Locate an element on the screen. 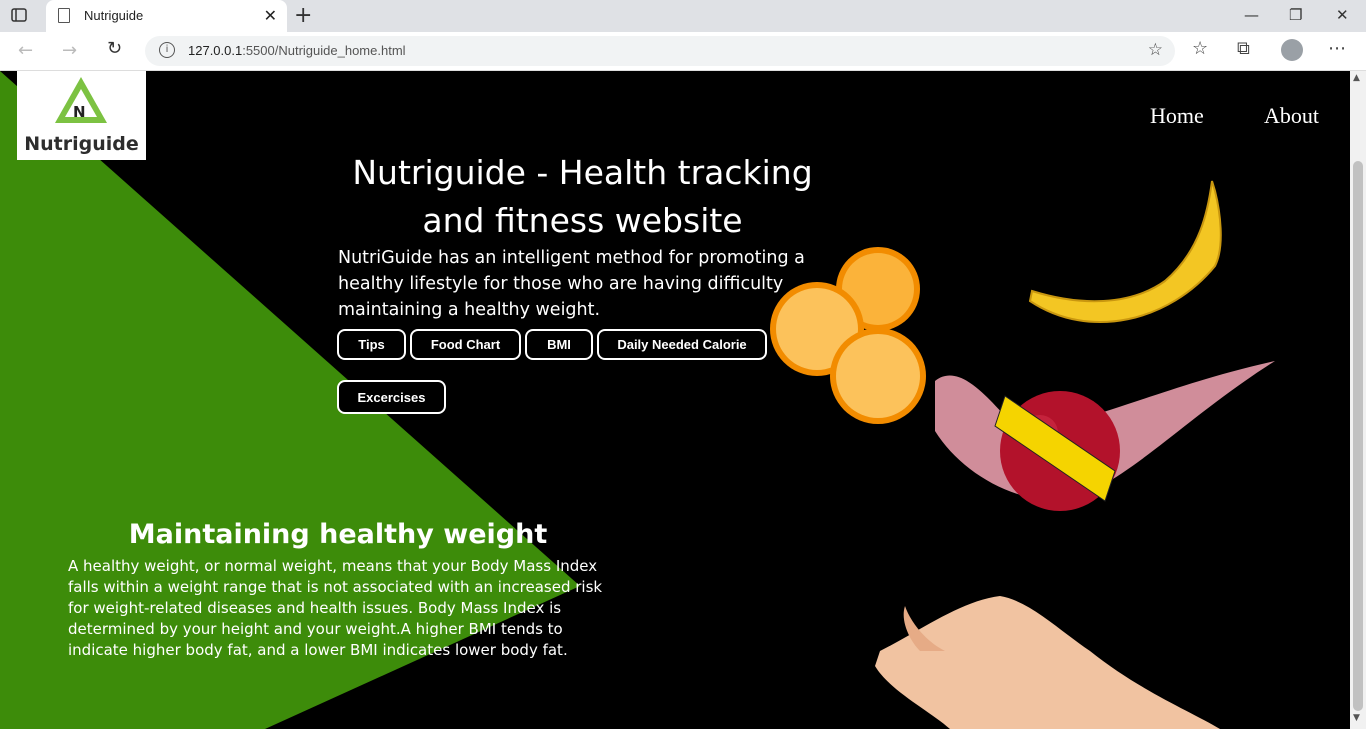 The height and width of the screenshot is (729, 1366). tab-actions-icon is located at coordinates (20, 16).